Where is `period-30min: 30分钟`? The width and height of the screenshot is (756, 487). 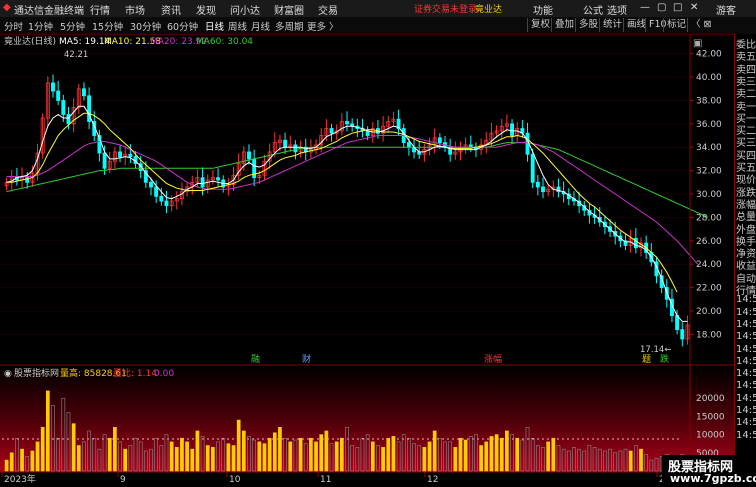
period-30min: 30分钟 is located at coordinates (145, 26).